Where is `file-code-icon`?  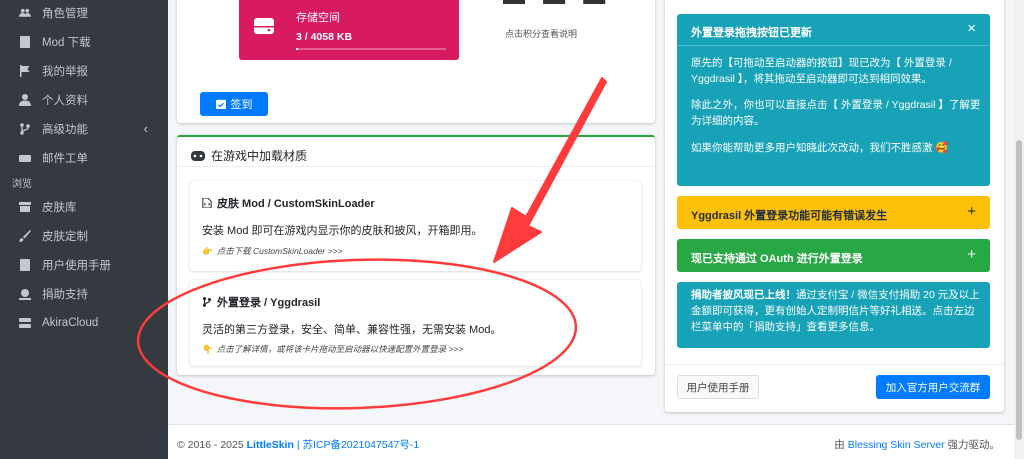 file-code-icon is located at coordinates (207, 203).